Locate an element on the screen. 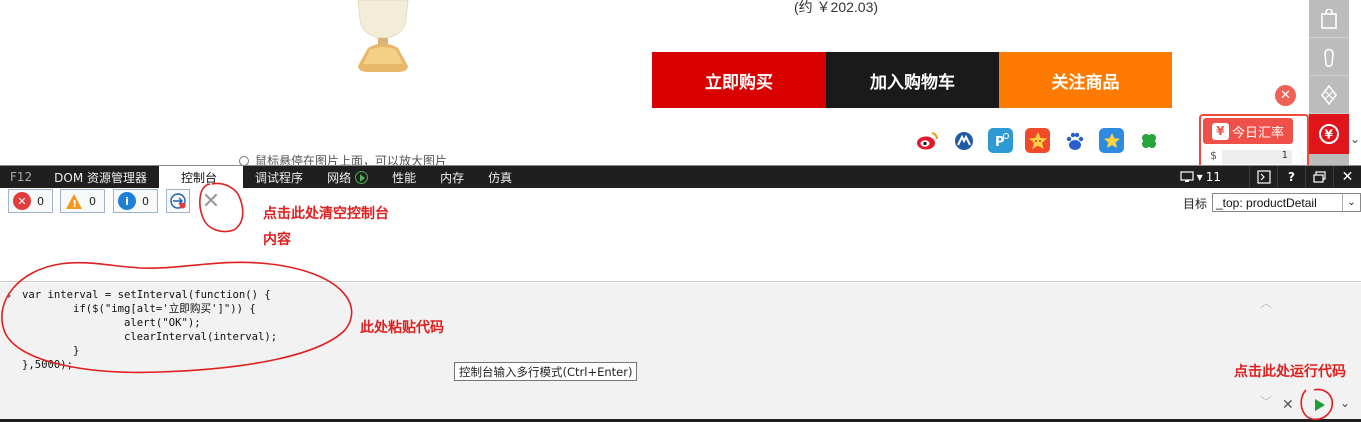 The height and width of the screenshot is (422, 1361). tab-performance: 性能 is located at coordinates (404, 177).